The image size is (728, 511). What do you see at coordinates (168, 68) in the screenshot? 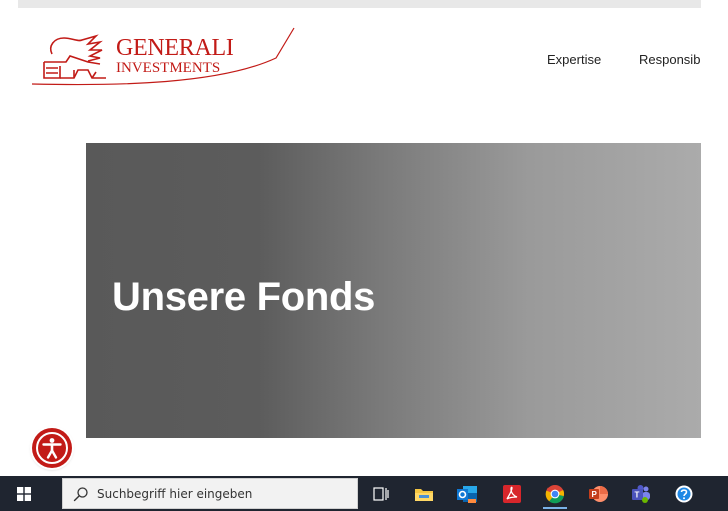
I see `logo-text-investments: INVESTMENTS` at bounding box center [168, 68].